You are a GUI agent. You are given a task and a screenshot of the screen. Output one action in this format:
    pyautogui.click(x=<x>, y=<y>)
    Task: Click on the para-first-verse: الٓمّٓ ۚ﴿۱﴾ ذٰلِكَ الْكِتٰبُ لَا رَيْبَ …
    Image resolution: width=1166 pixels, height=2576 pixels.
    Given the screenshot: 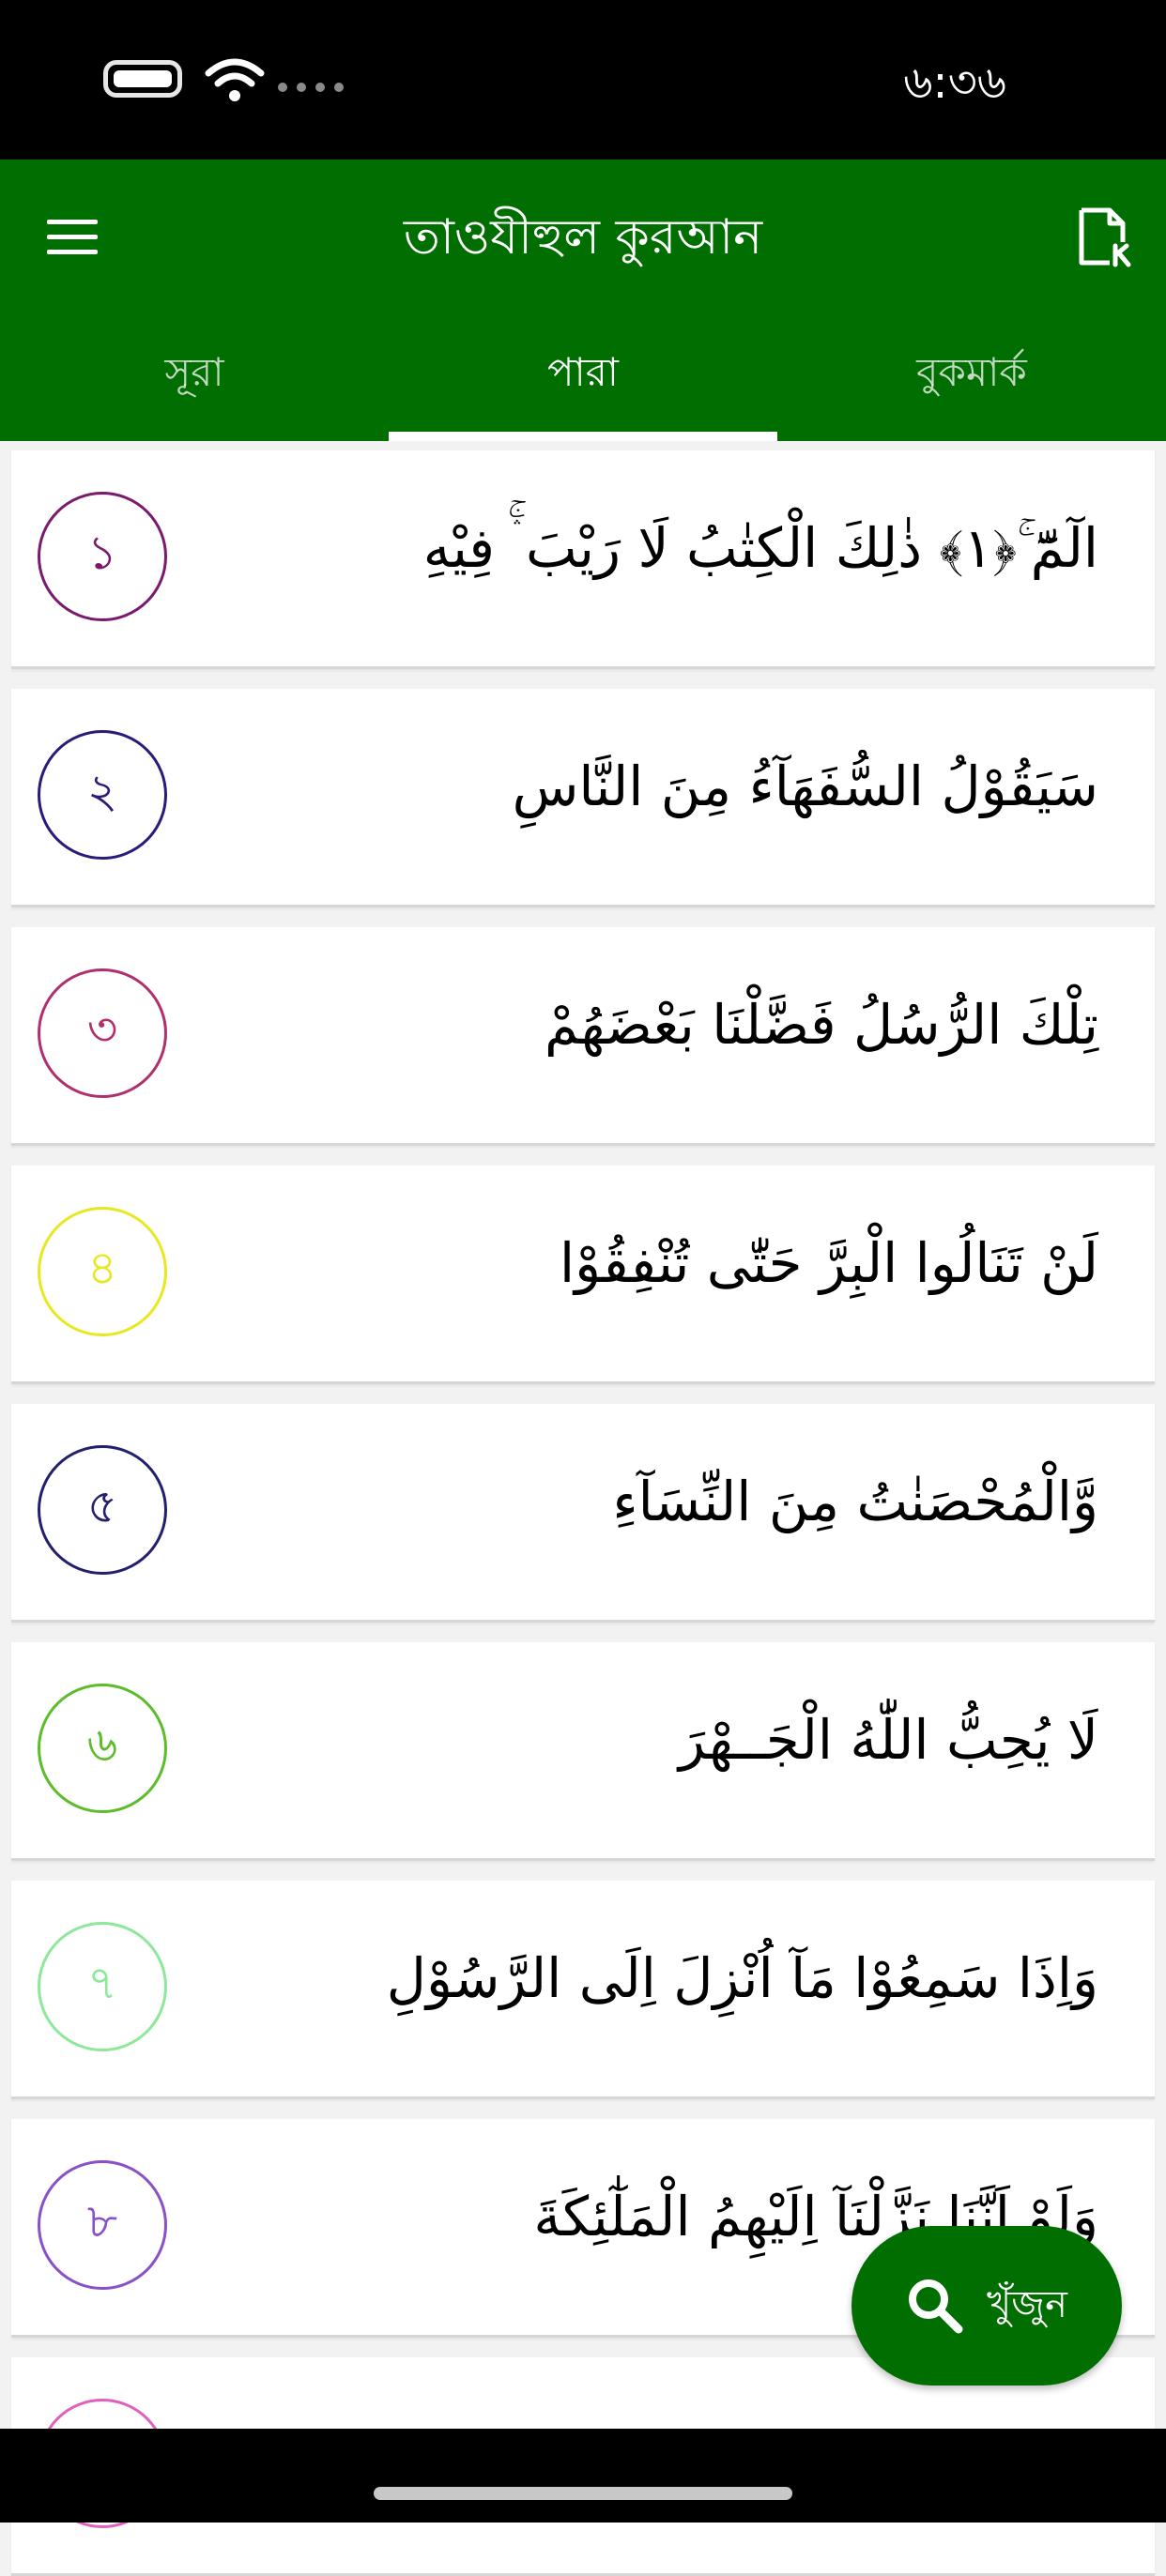 What is the action you would take?
    pyautogui.click(x=760, y=548)
    